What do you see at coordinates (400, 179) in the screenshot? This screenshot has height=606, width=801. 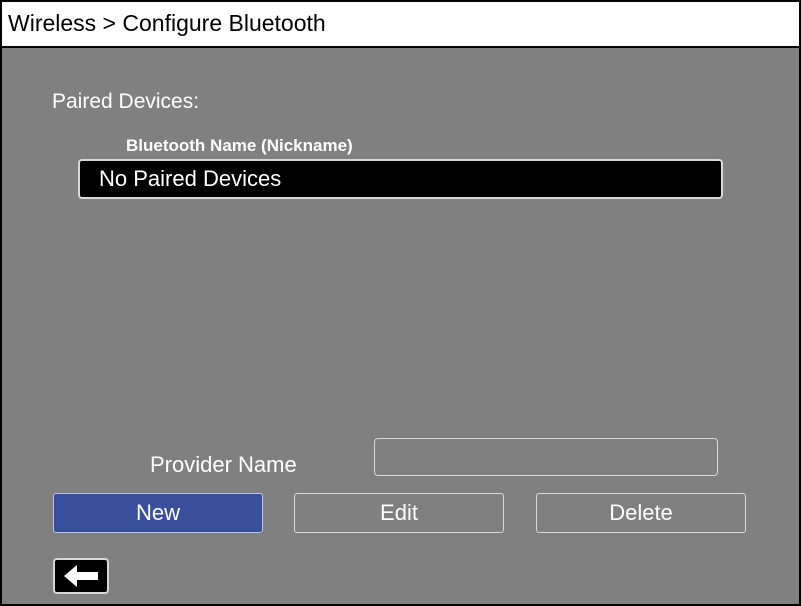 I see `device-list-row: No Paired Devices` at bounding box center [400, 179].